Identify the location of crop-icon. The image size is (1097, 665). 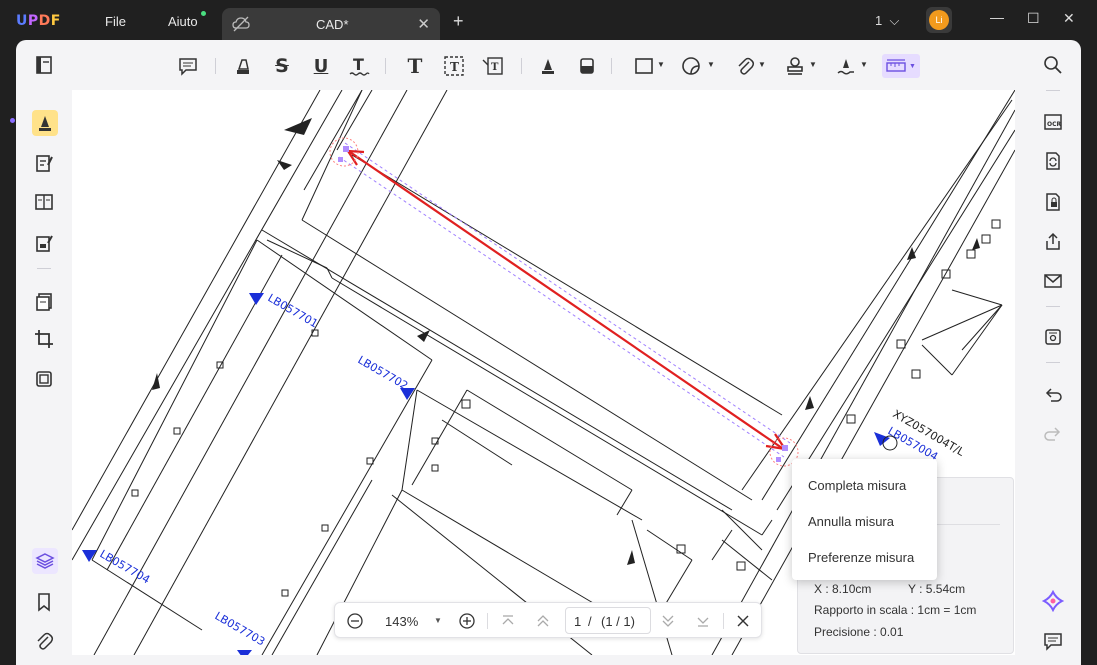
(44, 339).